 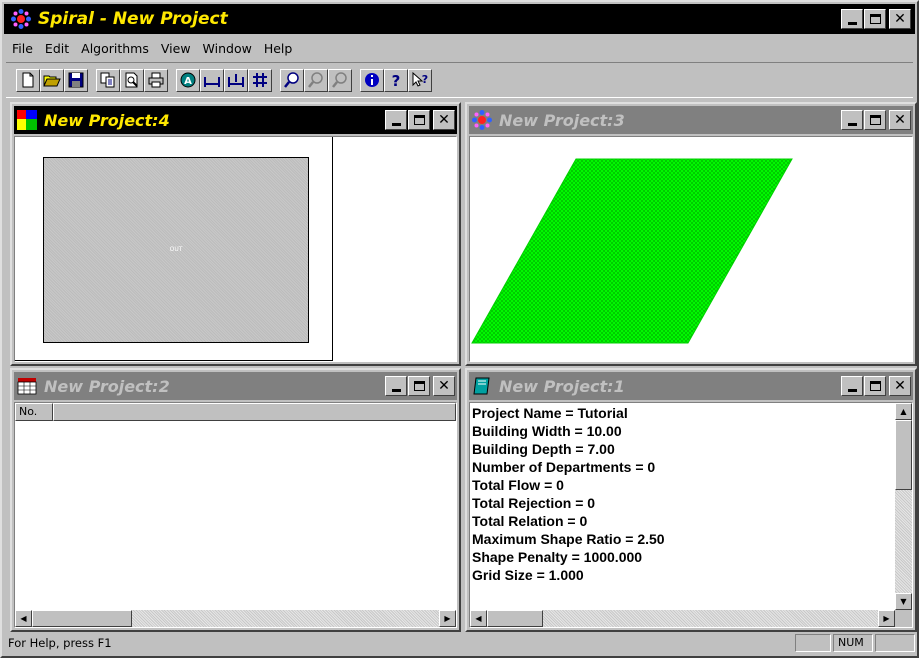 What do you see at coordinates (340, 80) in the screenshot?
I see `zoom-out-button` at bounding box center [340, 80].